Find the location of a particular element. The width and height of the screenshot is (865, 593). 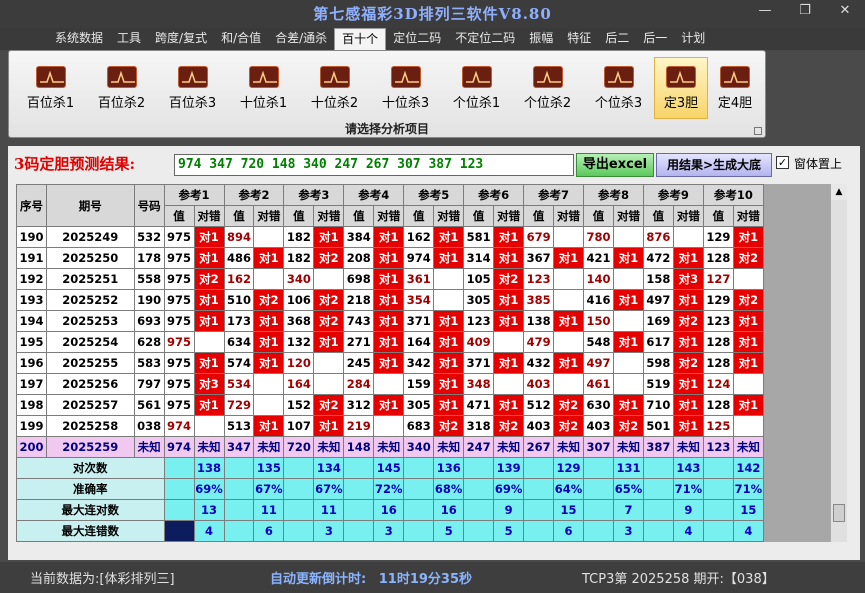

cell-period: 2025255 is located at coordinates (90, 363).